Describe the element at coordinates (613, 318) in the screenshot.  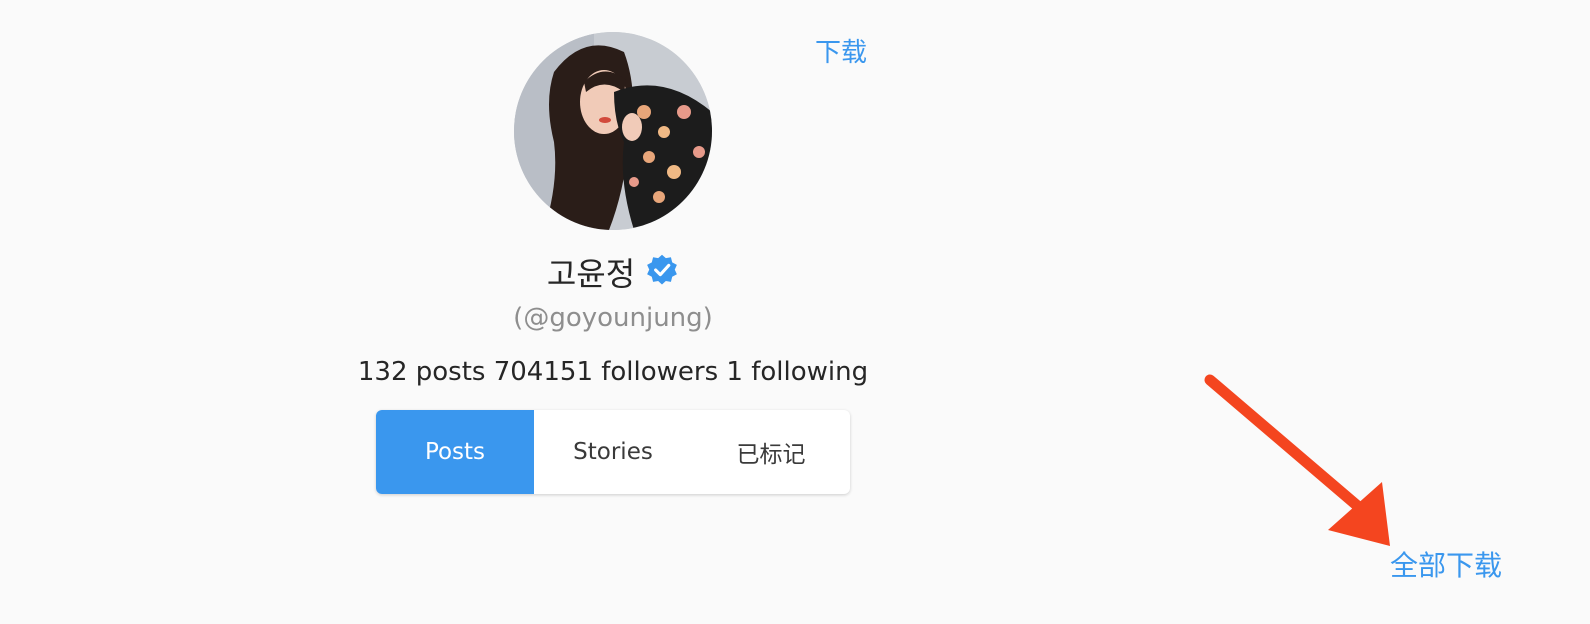
I see `username-handle: (@goyounjung)` at that location.